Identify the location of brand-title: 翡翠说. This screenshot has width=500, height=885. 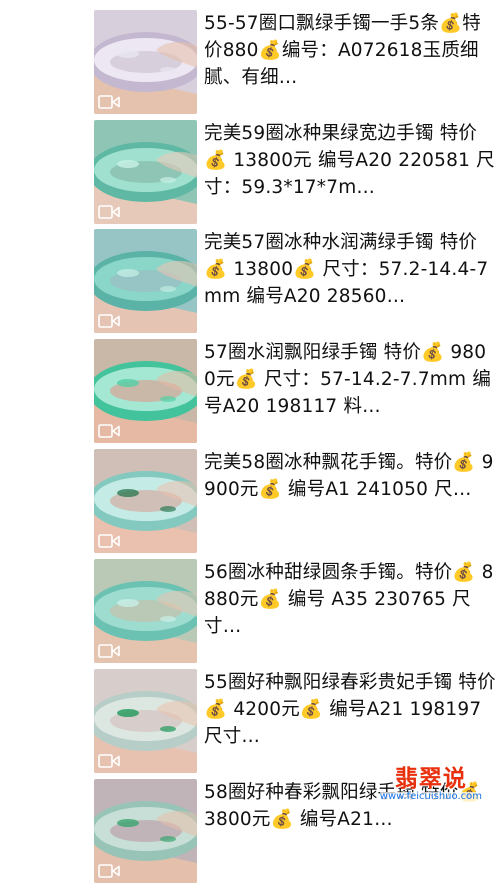
(430, 779).